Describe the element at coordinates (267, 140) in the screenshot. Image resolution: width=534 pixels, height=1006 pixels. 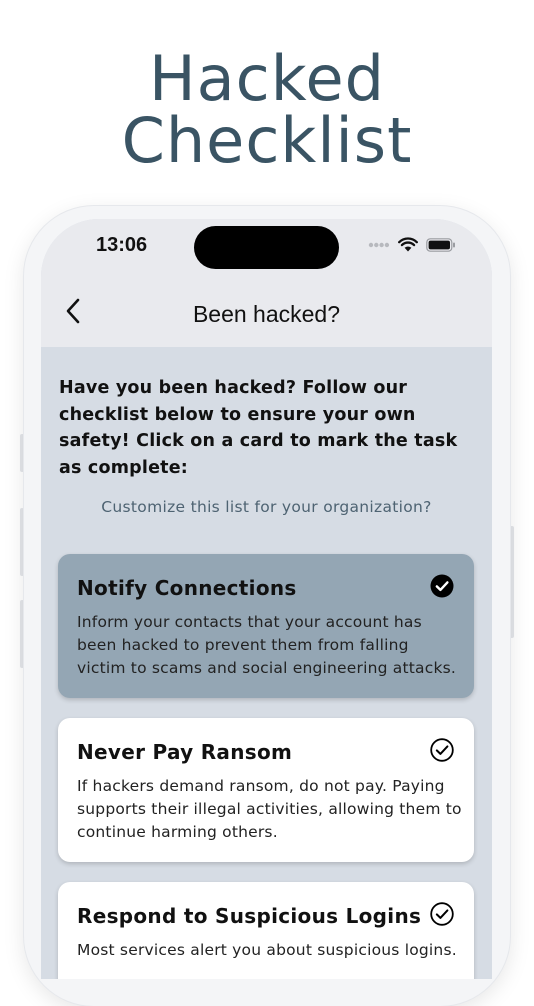
I see `promo-title-line2: Checklist` at that location.